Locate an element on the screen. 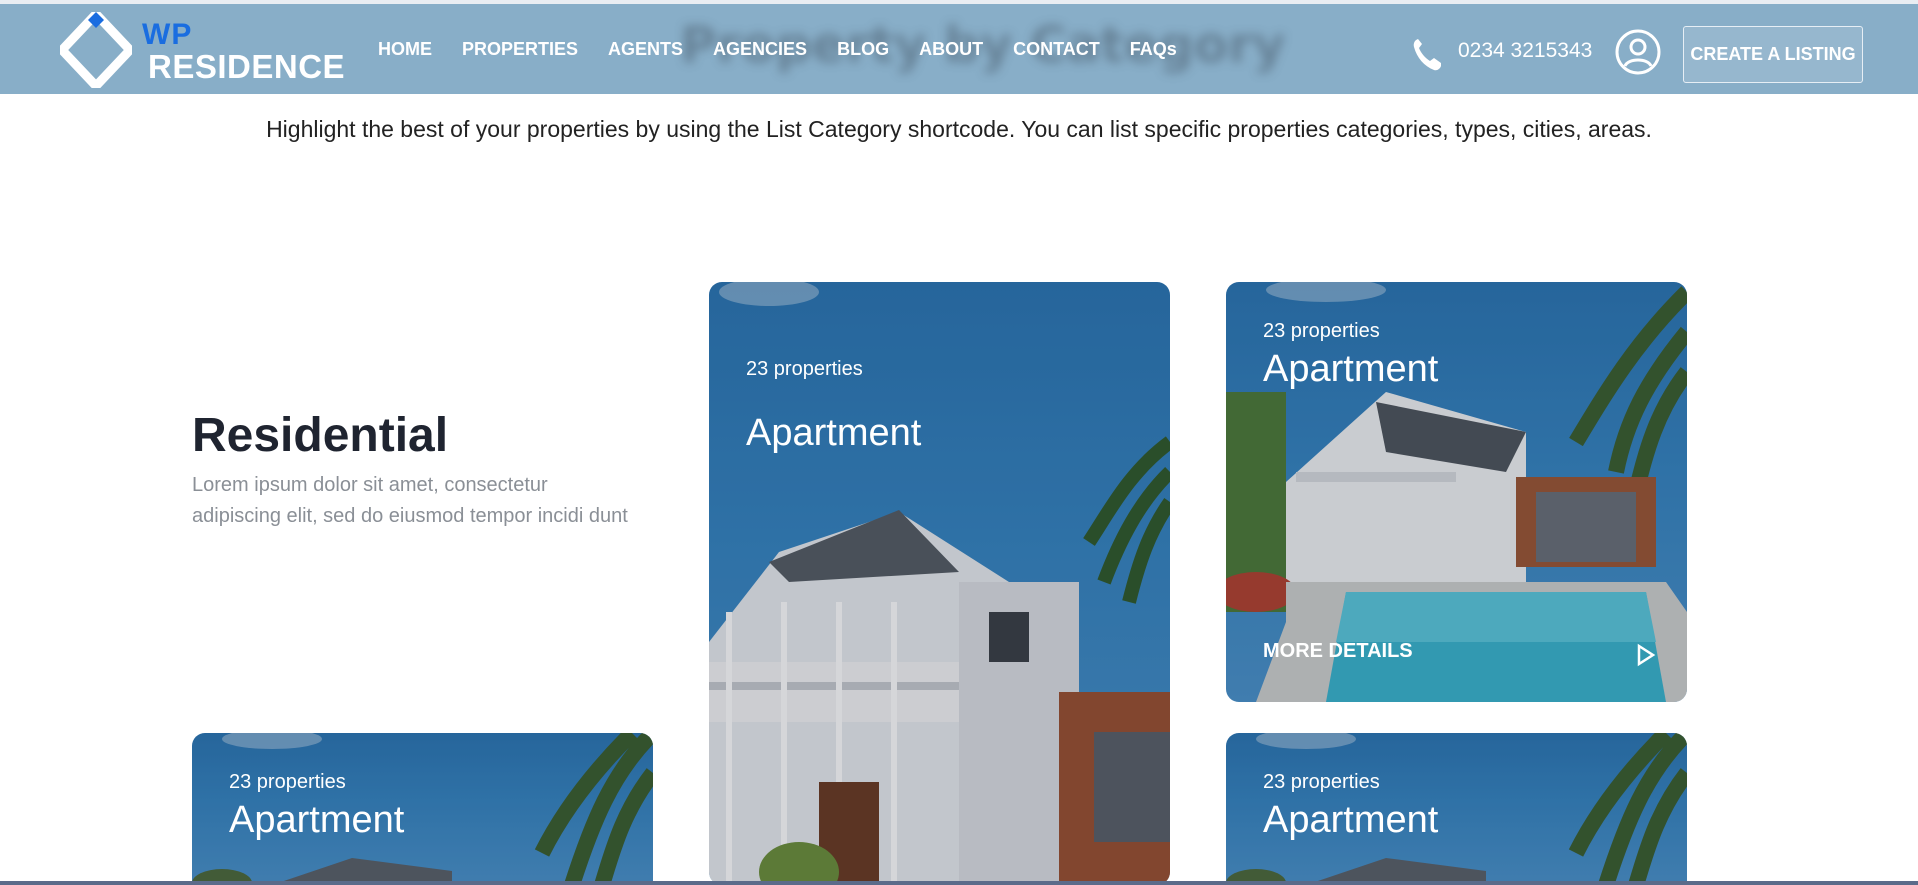 Image resolution: width=1918 pixels, height=885 pixels. nav-home: HOME is located at coordinates (405, 49).